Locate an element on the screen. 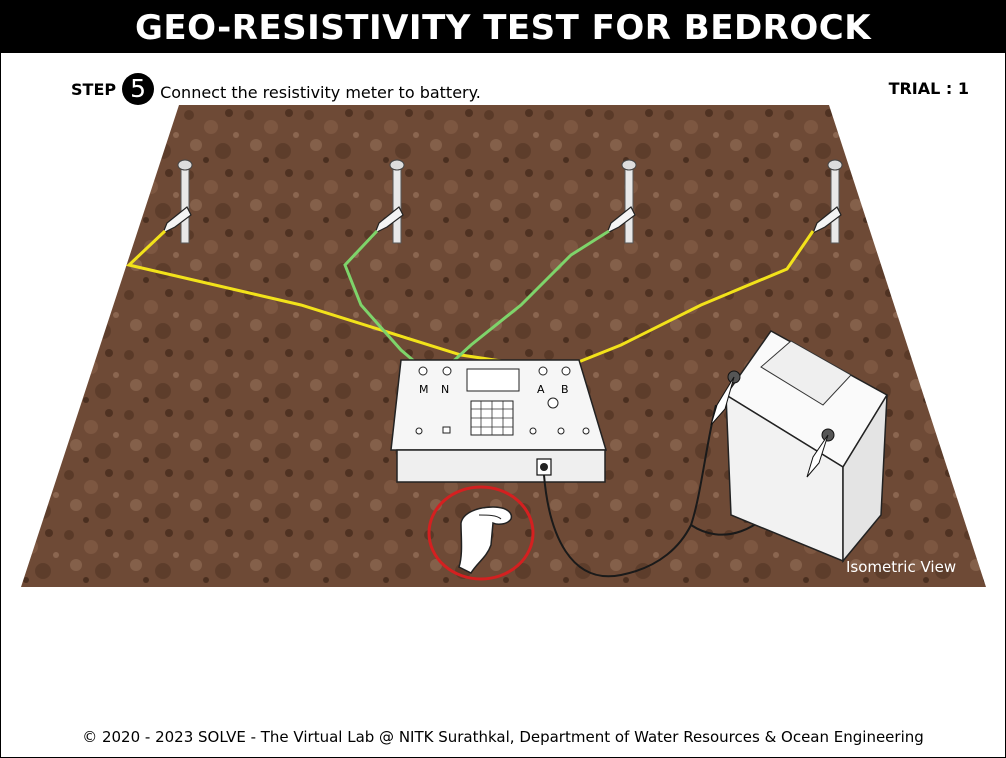 This screenshot has width=1006, height=758. resistivity-meter-icon is located at coordinates (499, 421).